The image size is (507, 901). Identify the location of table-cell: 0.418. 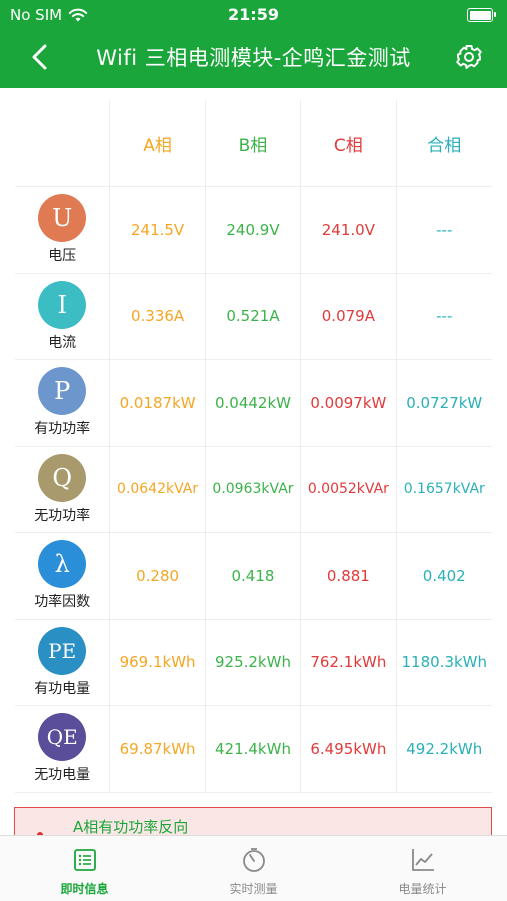
(254, 576).